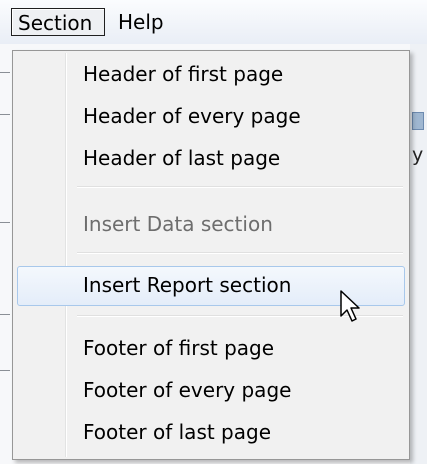 The image size is (427, 464). What do you see at coordinates (213, 22) in the screenshot?
I see `menu-bar: Section Help` at bounding box center [213, 22].